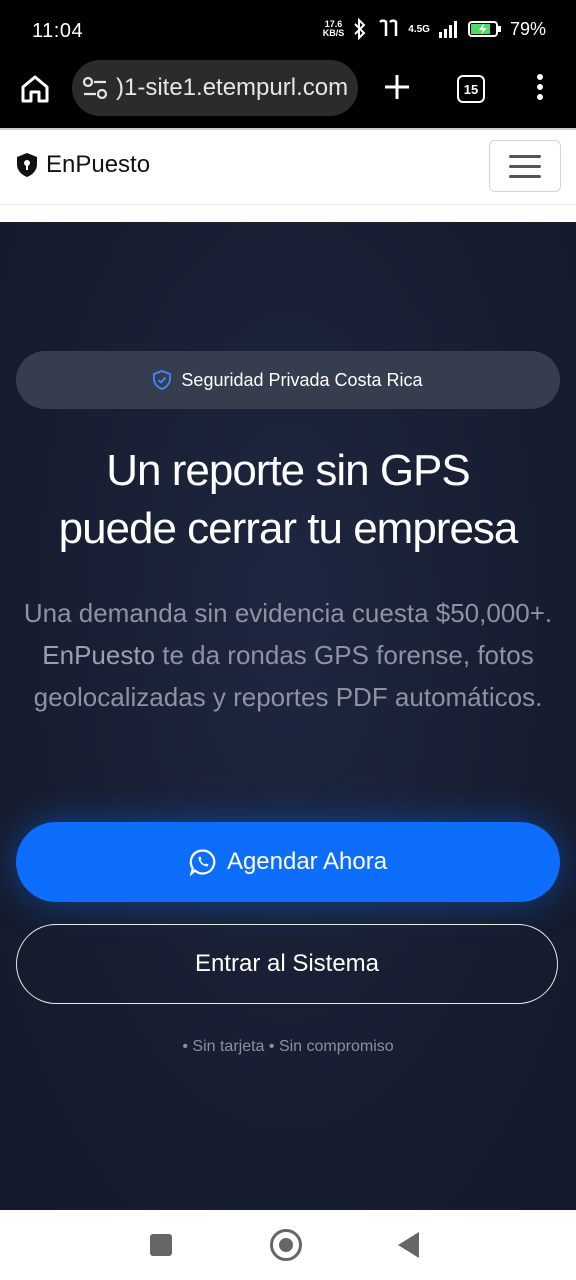 This screenshot has width=576, height=1280. I want to click on browser-toolbar: )1-site1.etempurl.com 15, so click(288, 93).